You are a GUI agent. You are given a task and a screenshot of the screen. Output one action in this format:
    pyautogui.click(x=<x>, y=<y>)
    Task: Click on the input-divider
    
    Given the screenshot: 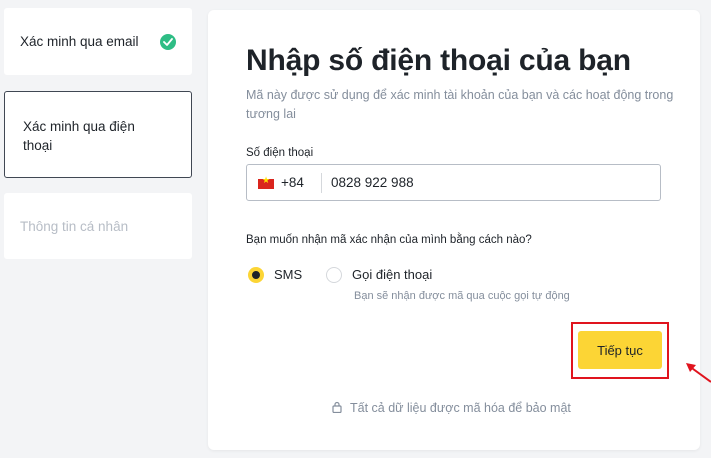 What is the action you would take?
    pyautogui.click(x=321, y=183)
    